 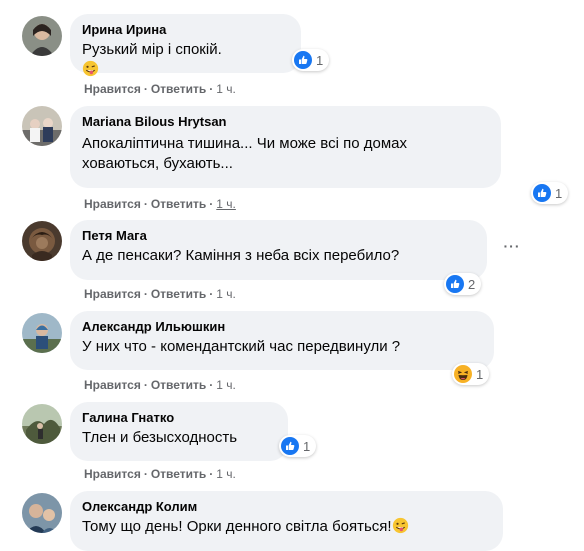 I want to click on comment-bubble: Ирина Ирина Рузький мір і спокій., so click(x=185, y=45).